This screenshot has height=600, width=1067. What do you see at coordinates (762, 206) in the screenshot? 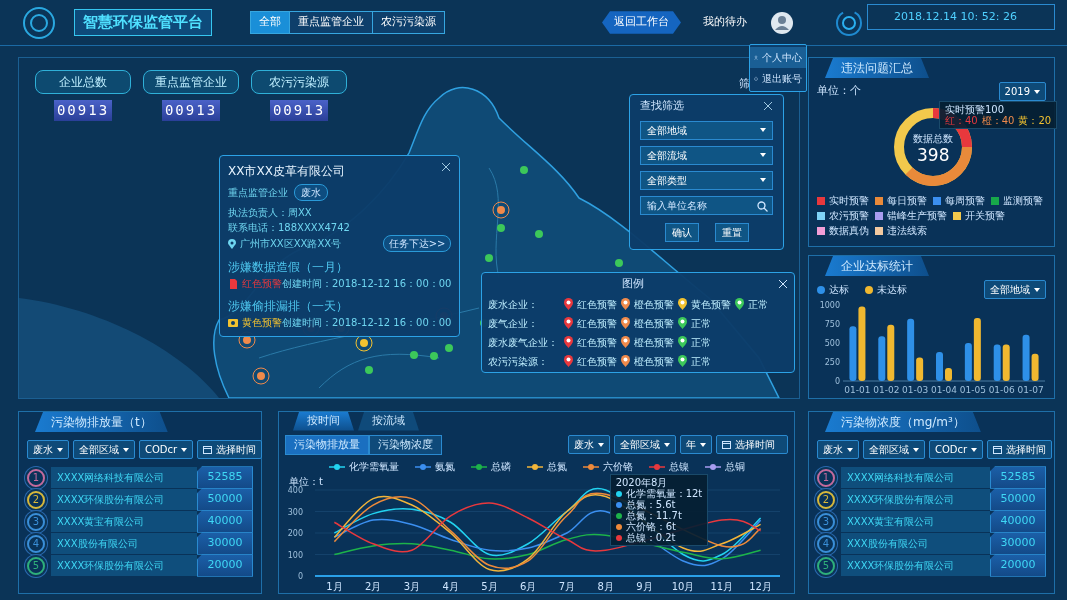
I see `search-icon` at bounding box center [762, 206].